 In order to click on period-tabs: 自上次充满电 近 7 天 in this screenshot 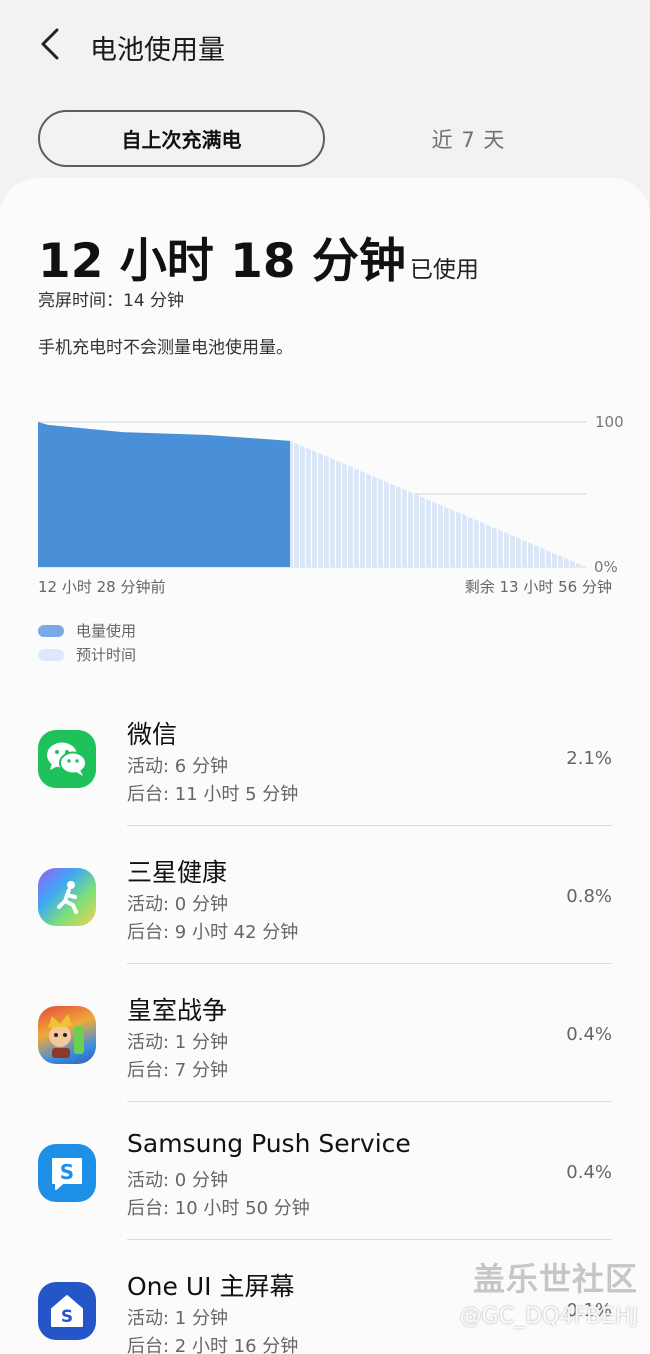, I will do `click(325, 138)`.